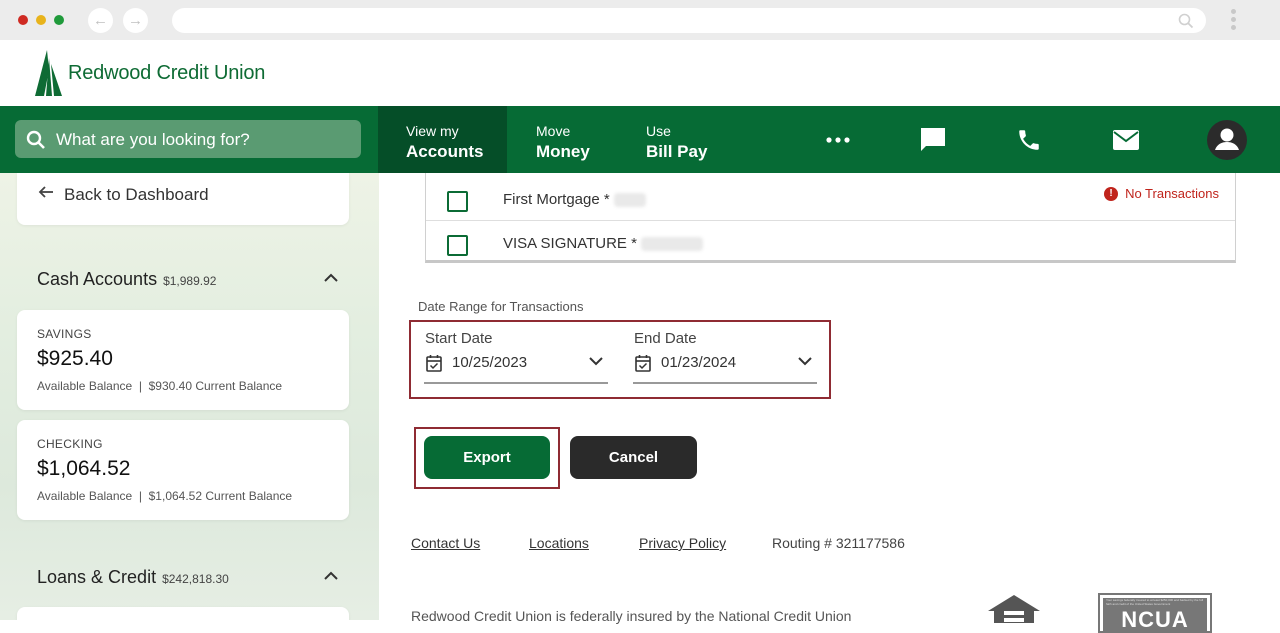 This screenshot has width=1280, height=633. Describe the element at coordinates (487, 457) in the screenshot. I see `export-button: Export` at that location.